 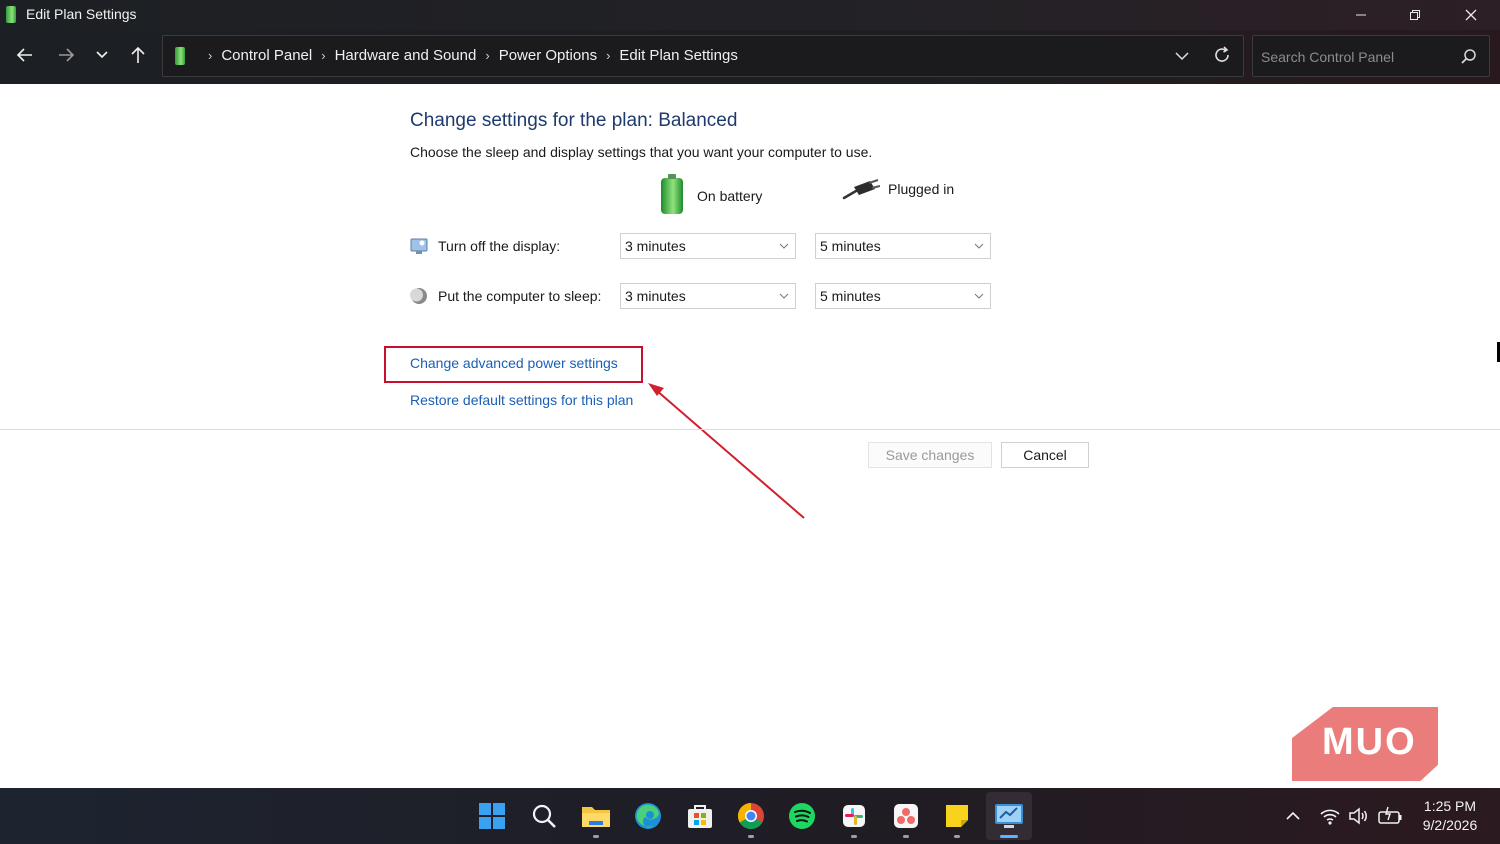 What do you see at coordinates (678, 55) in the screenshot?
I see `breadcrumb-edit-plan-settings: Edit Plan Settings` at bounding box center [678, 55].